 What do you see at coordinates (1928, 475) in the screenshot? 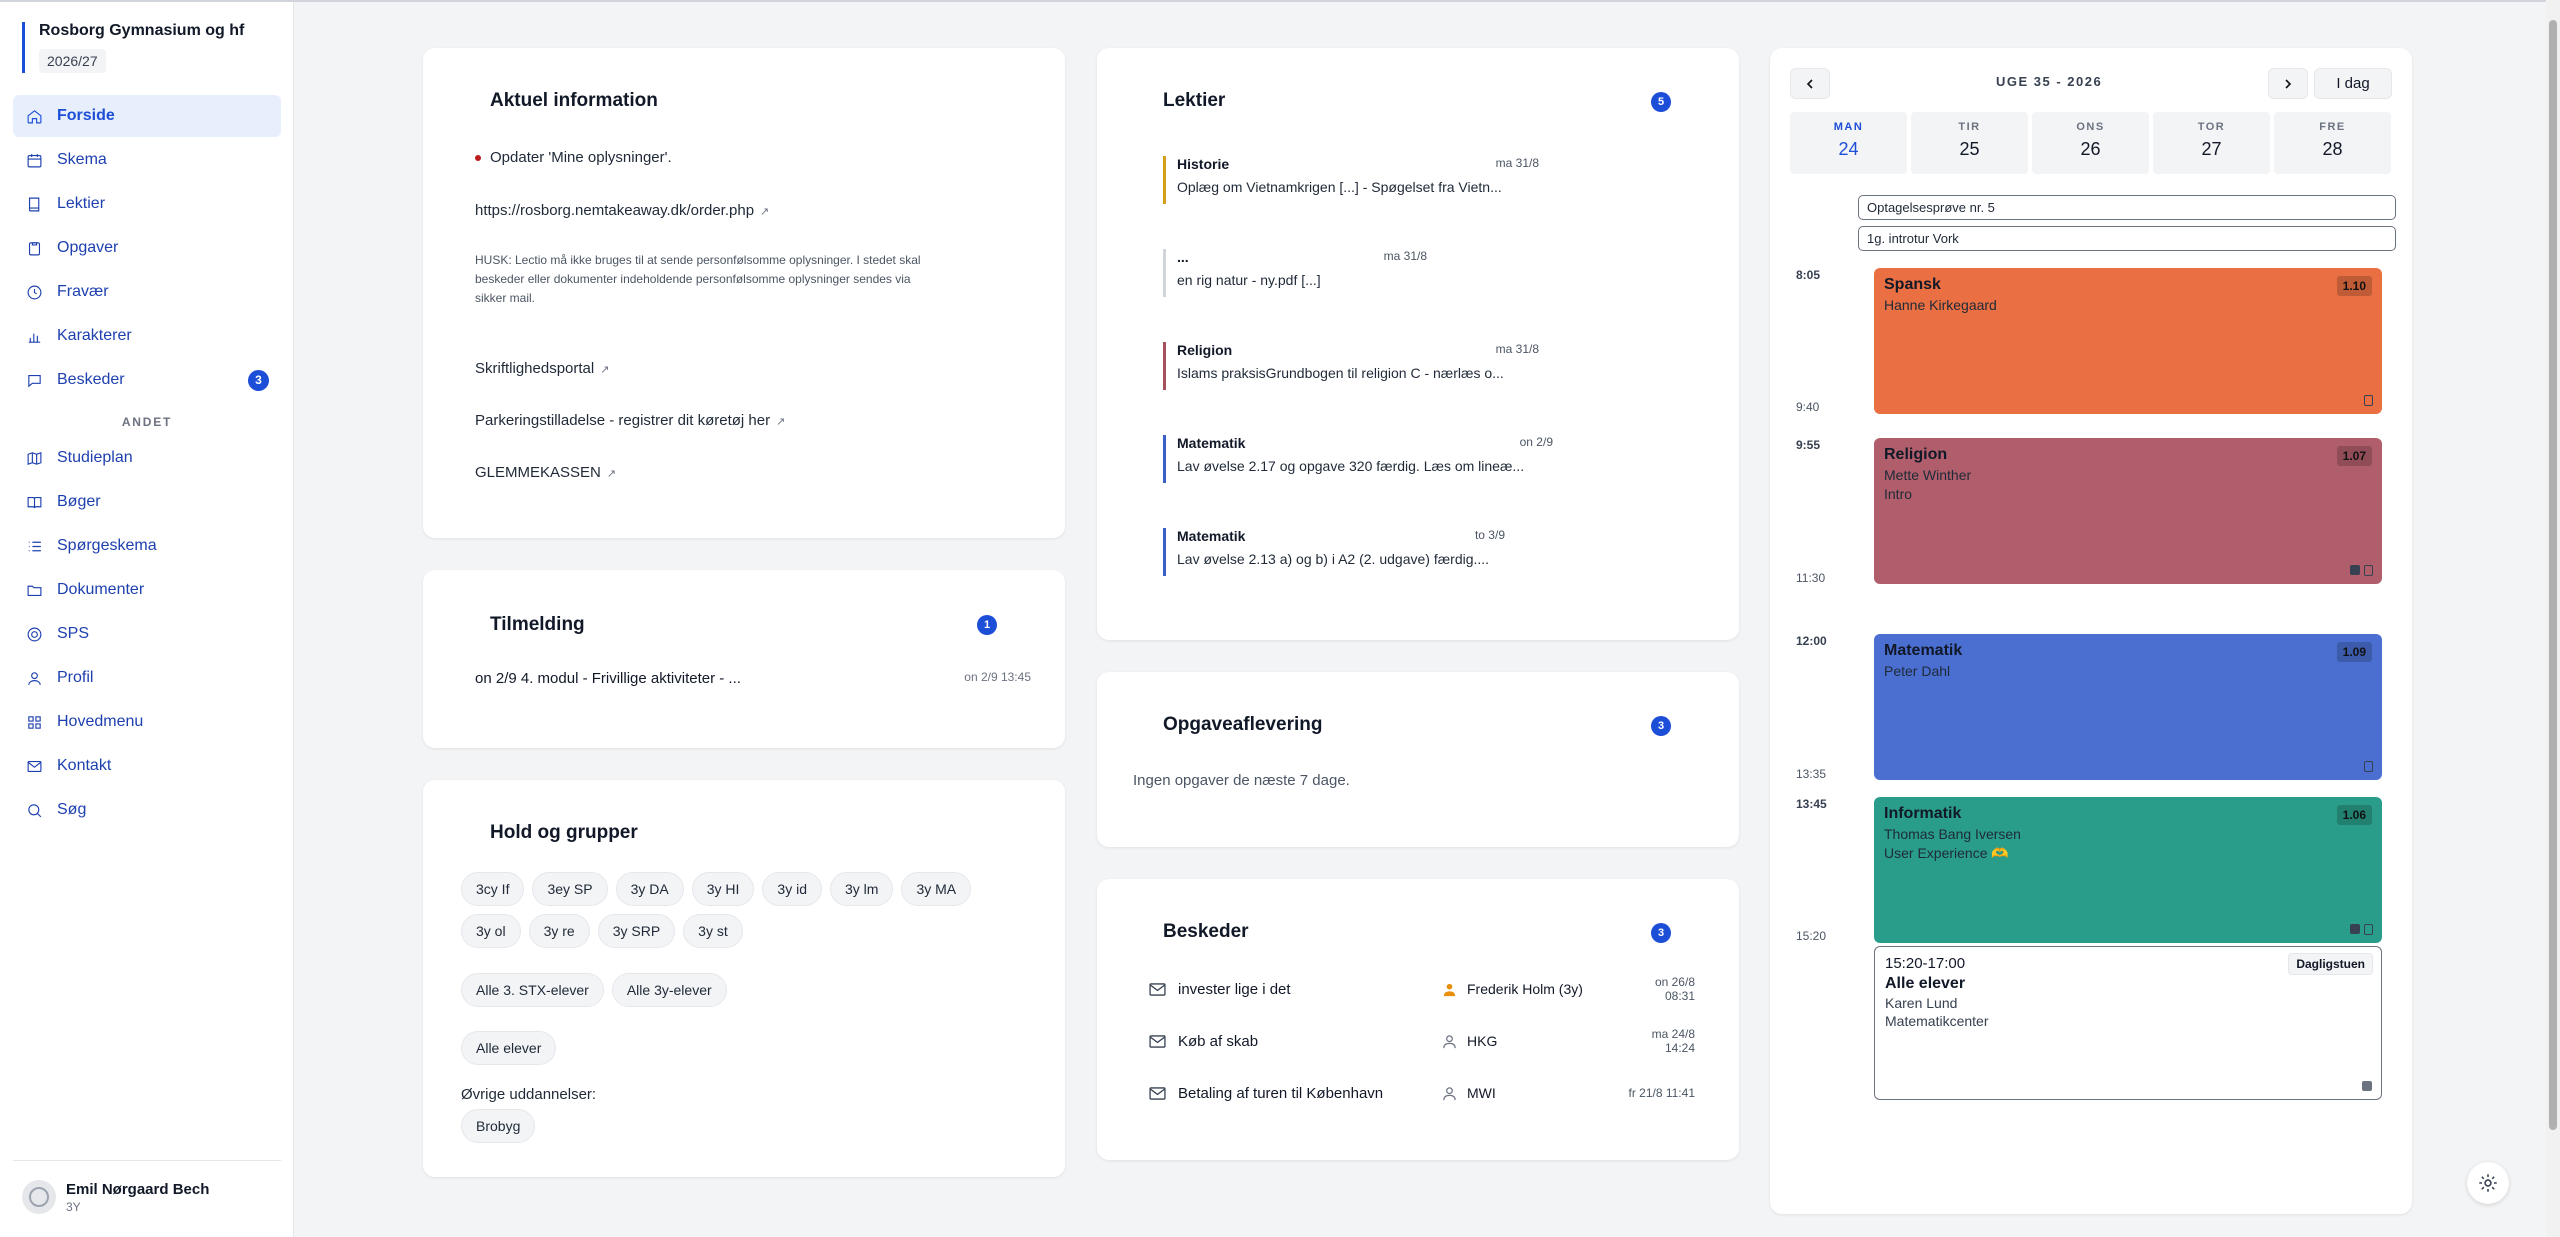
I see `lesson-teacher: Mette Winther` at bounding box center [1928, 475].